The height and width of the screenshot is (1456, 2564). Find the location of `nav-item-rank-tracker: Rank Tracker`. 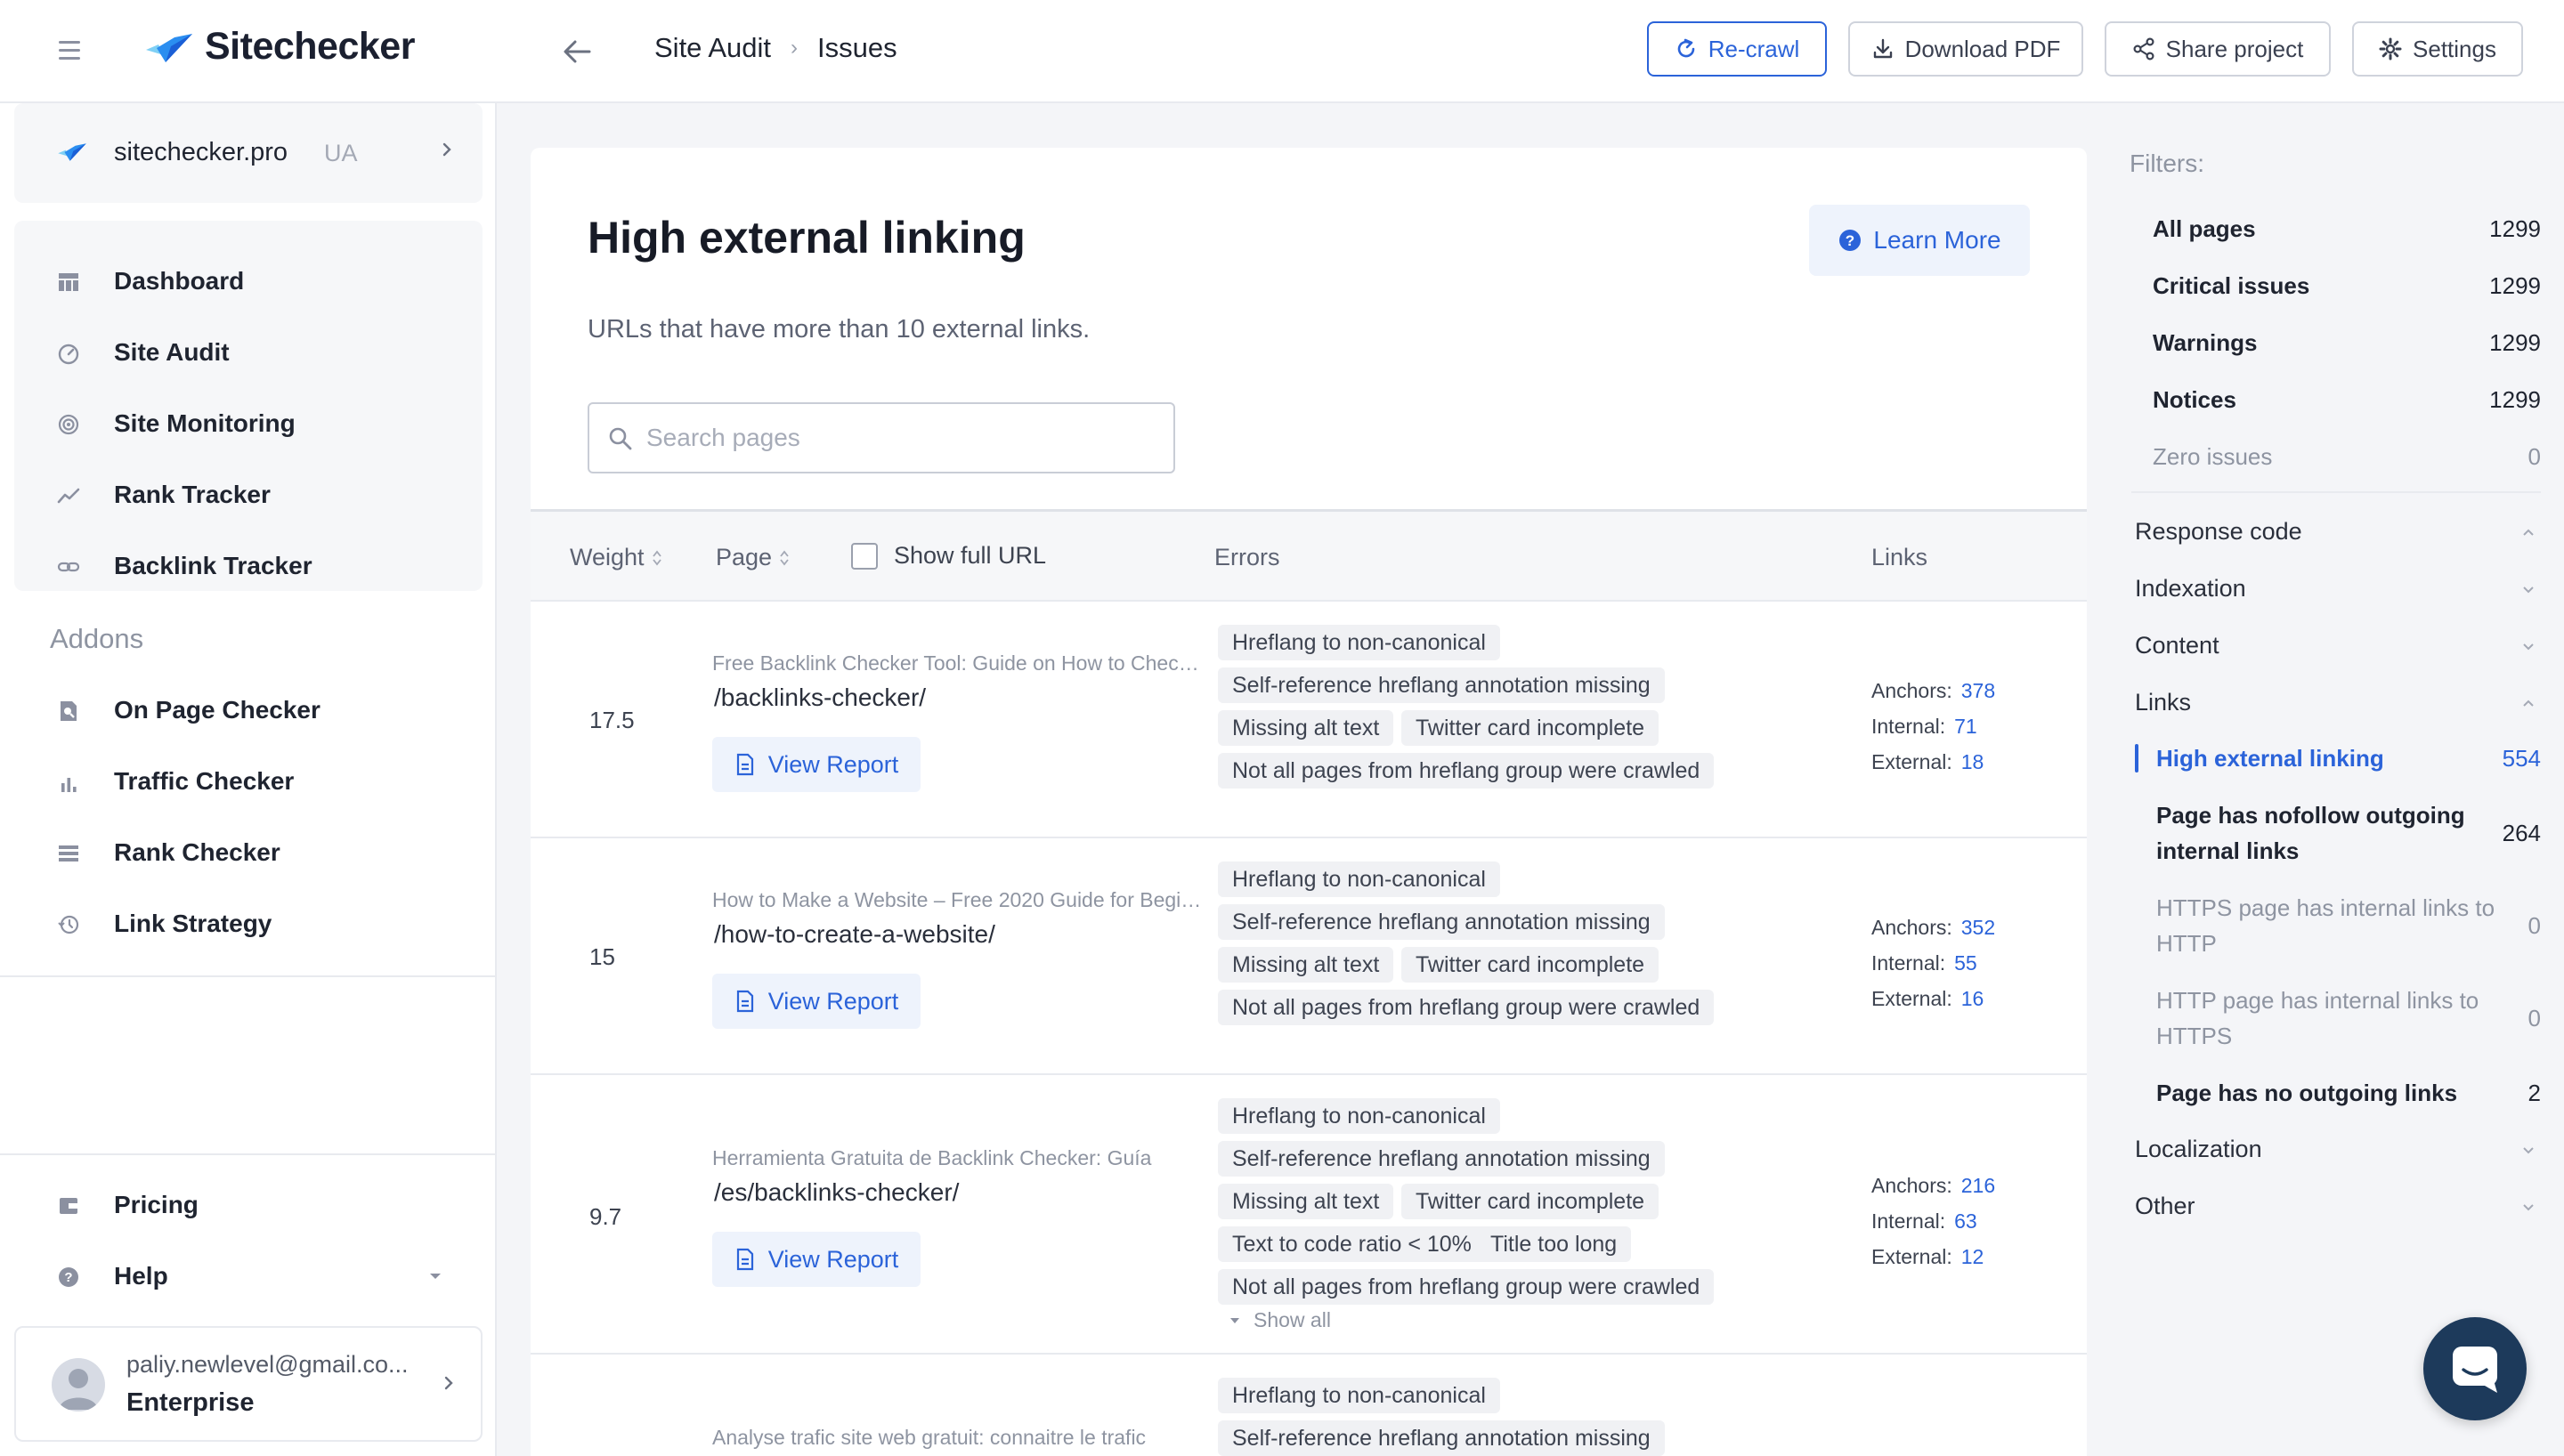

nav-item-rank-tracker: Rank Tracker is located at coordinates (248, 495).